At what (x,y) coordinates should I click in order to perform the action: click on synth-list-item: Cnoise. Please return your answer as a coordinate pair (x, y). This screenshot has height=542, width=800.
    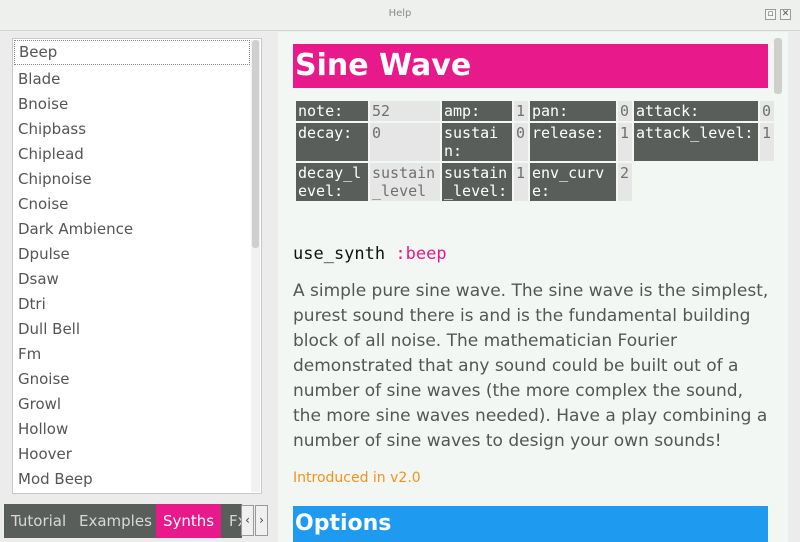
    Looking at the image, I should click on (132, 204).